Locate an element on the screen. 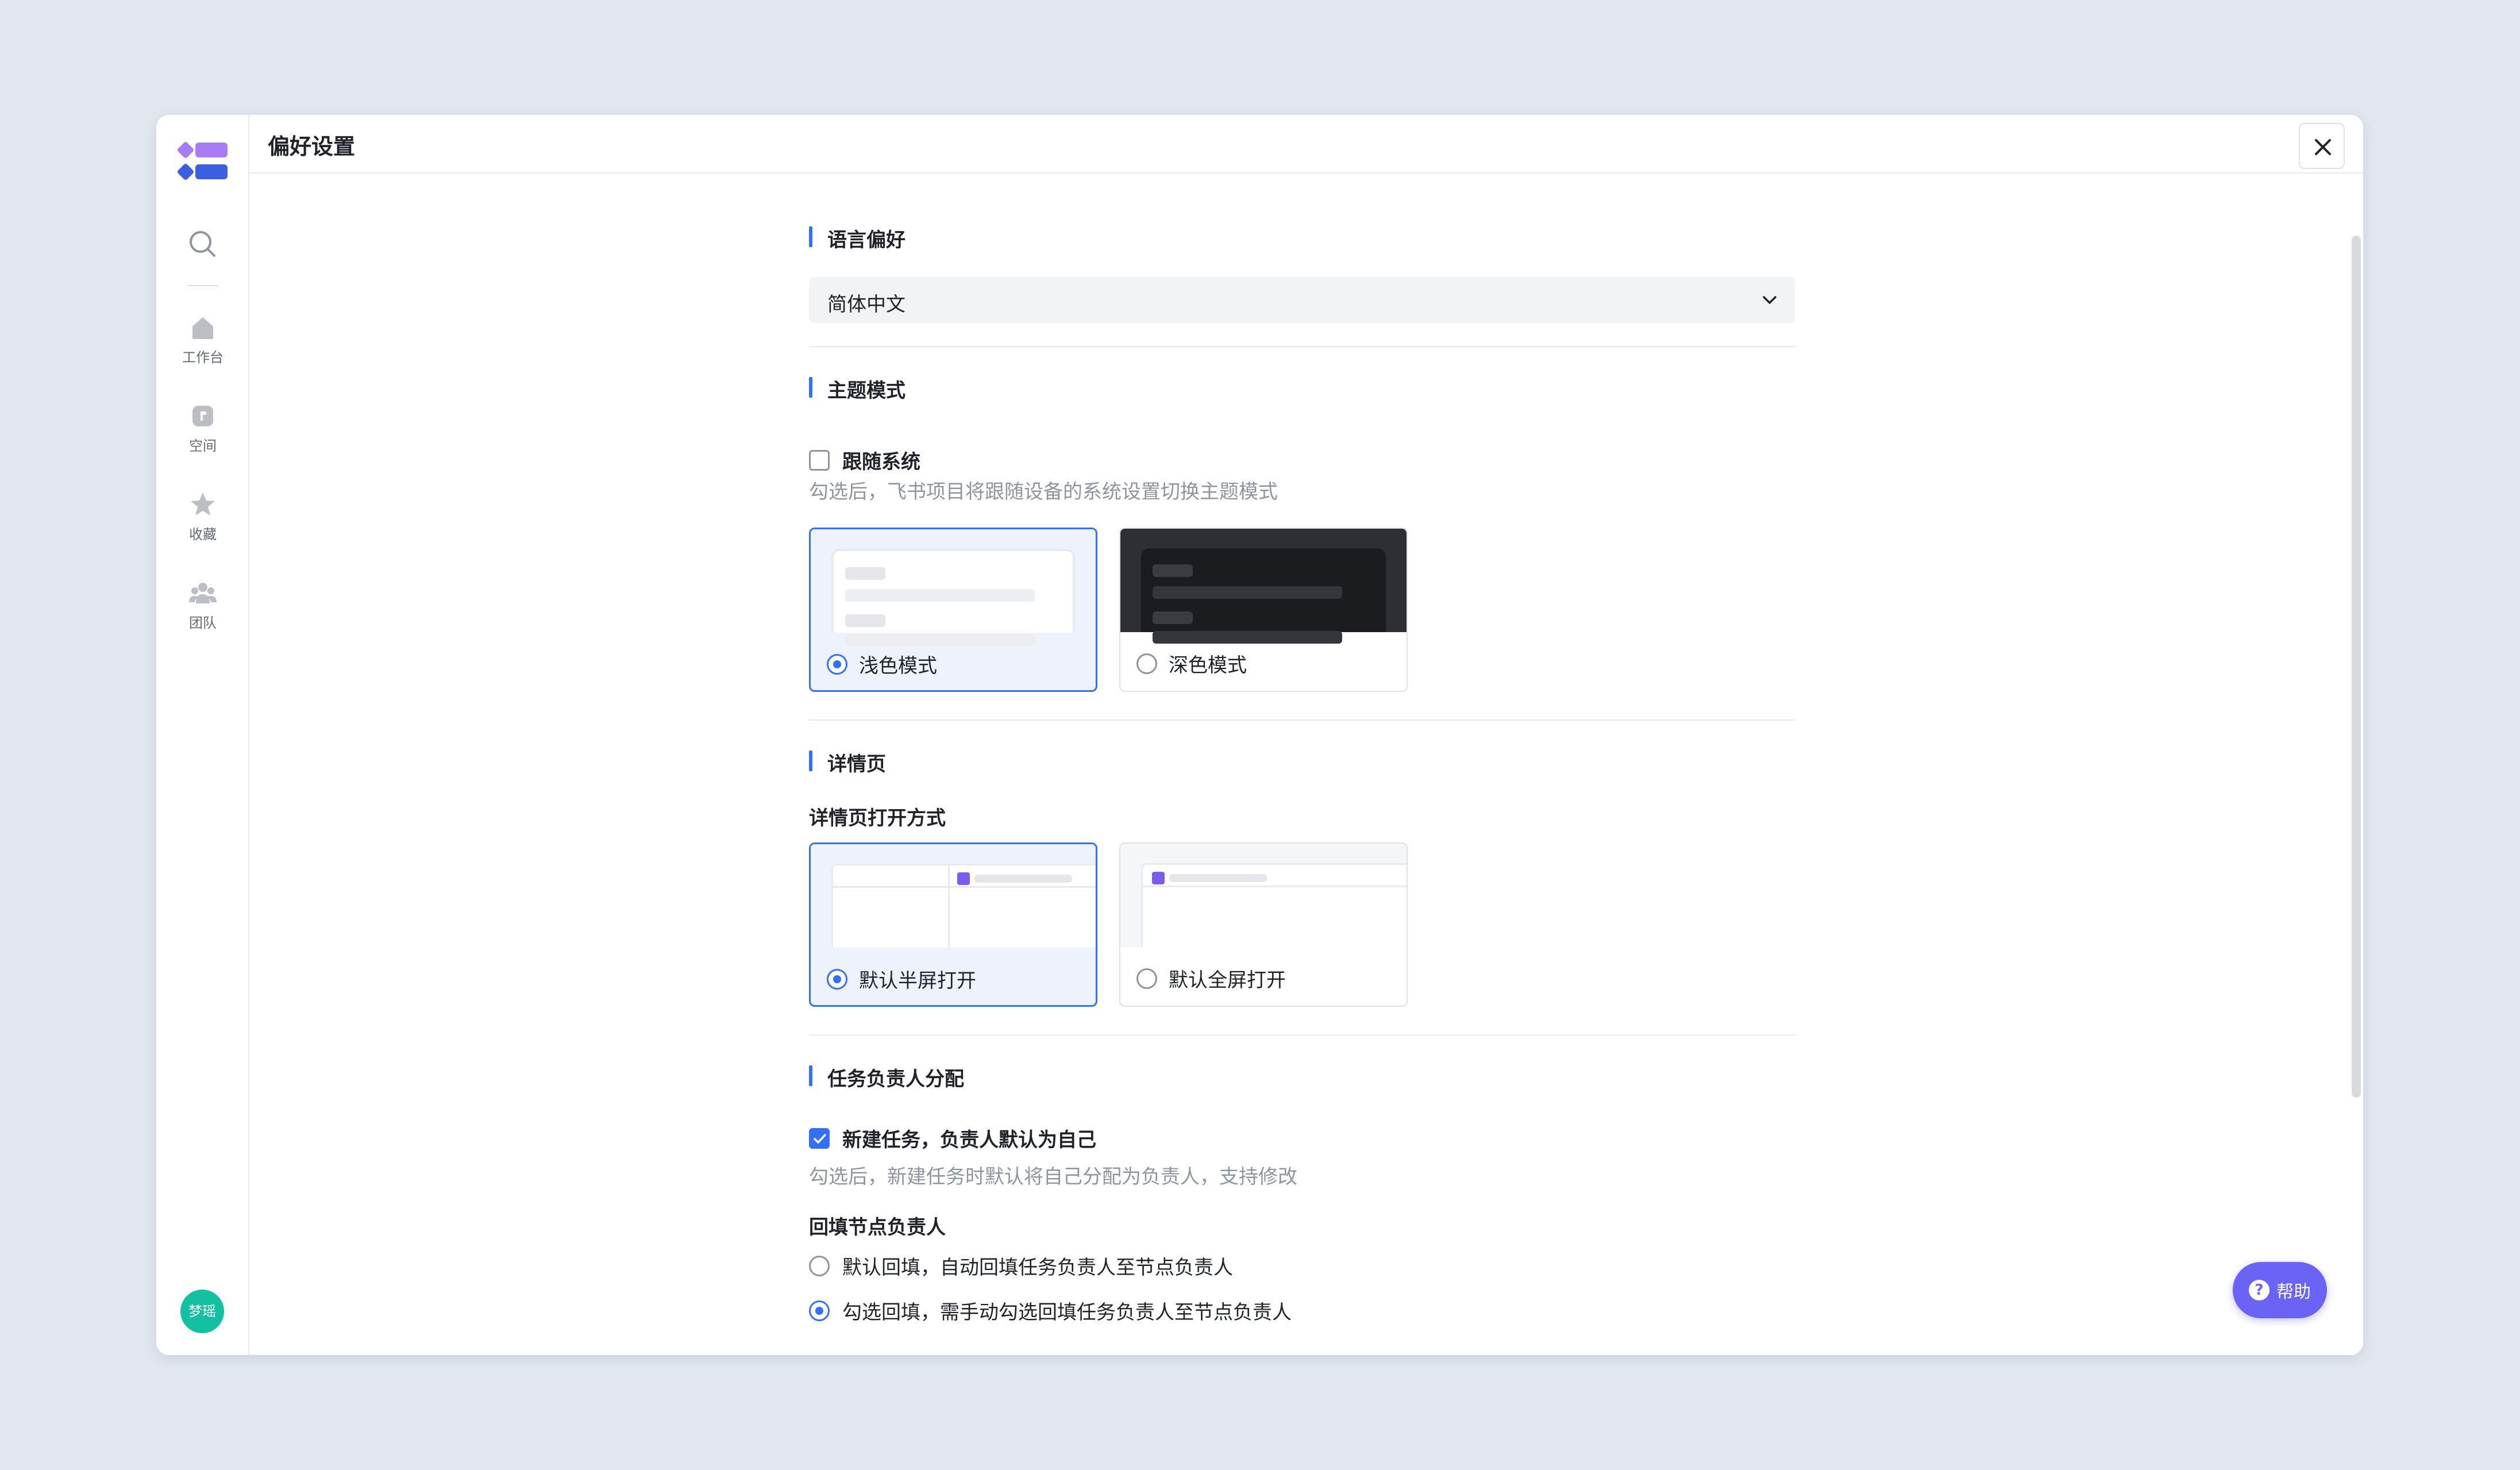  close-icon is located at coordinates (2323, 147).